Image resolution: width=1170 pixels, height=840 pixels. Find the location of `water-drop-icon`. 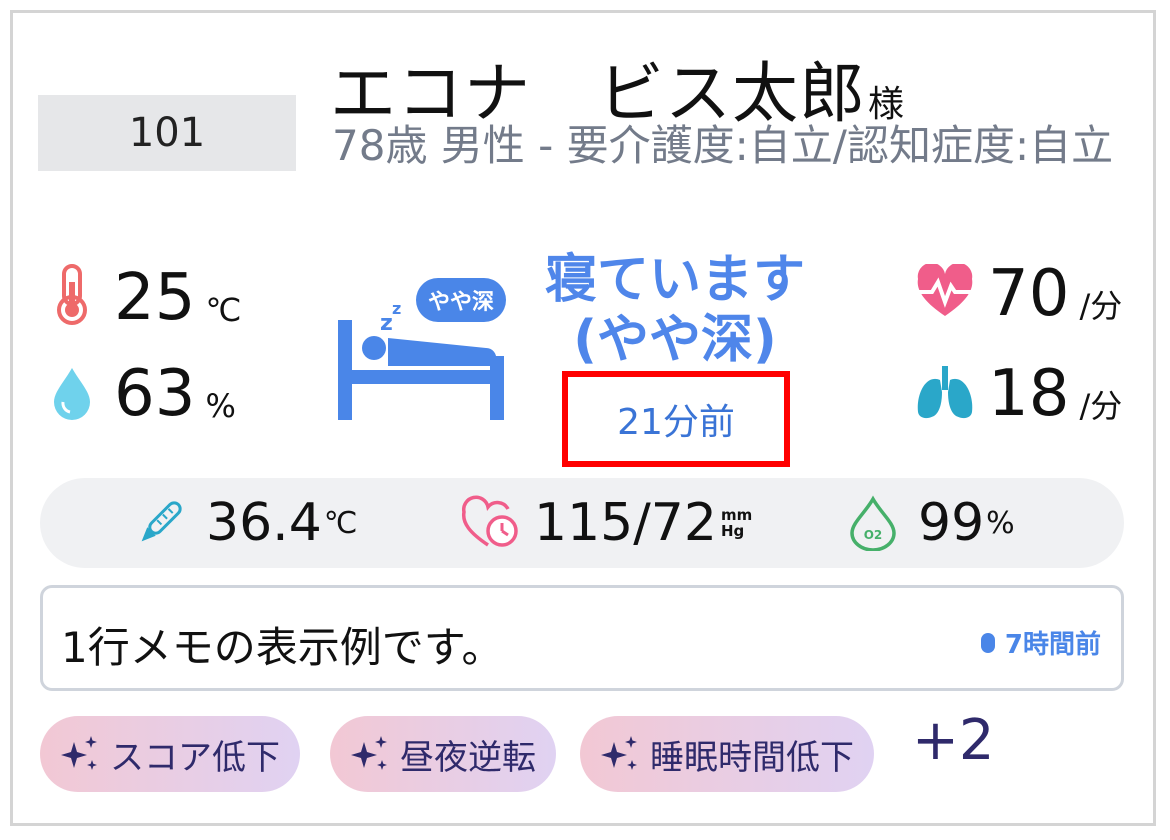

water-drop-icon is located at coordinates (72, 394).